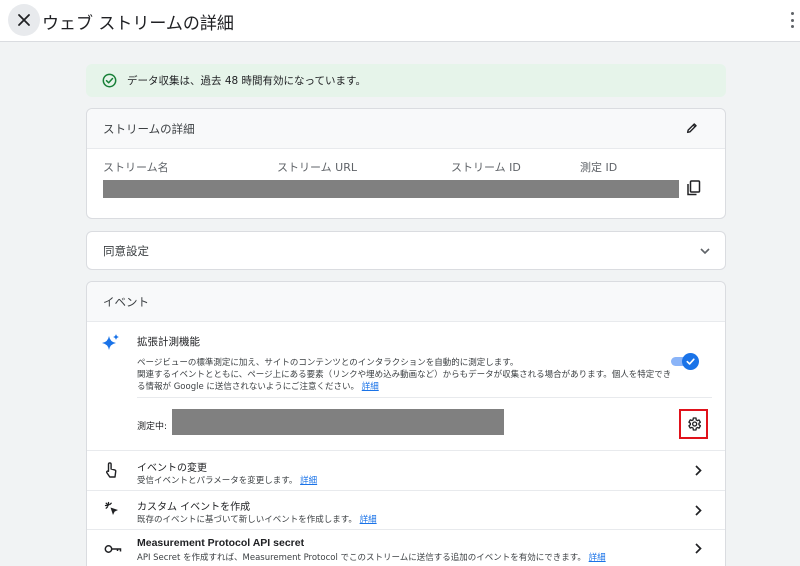  What do you see at coordinates (138, 24) in the screenshot?
I see `page-title: ウェブ ストリームの詳細` at bounding box center [138, 24].